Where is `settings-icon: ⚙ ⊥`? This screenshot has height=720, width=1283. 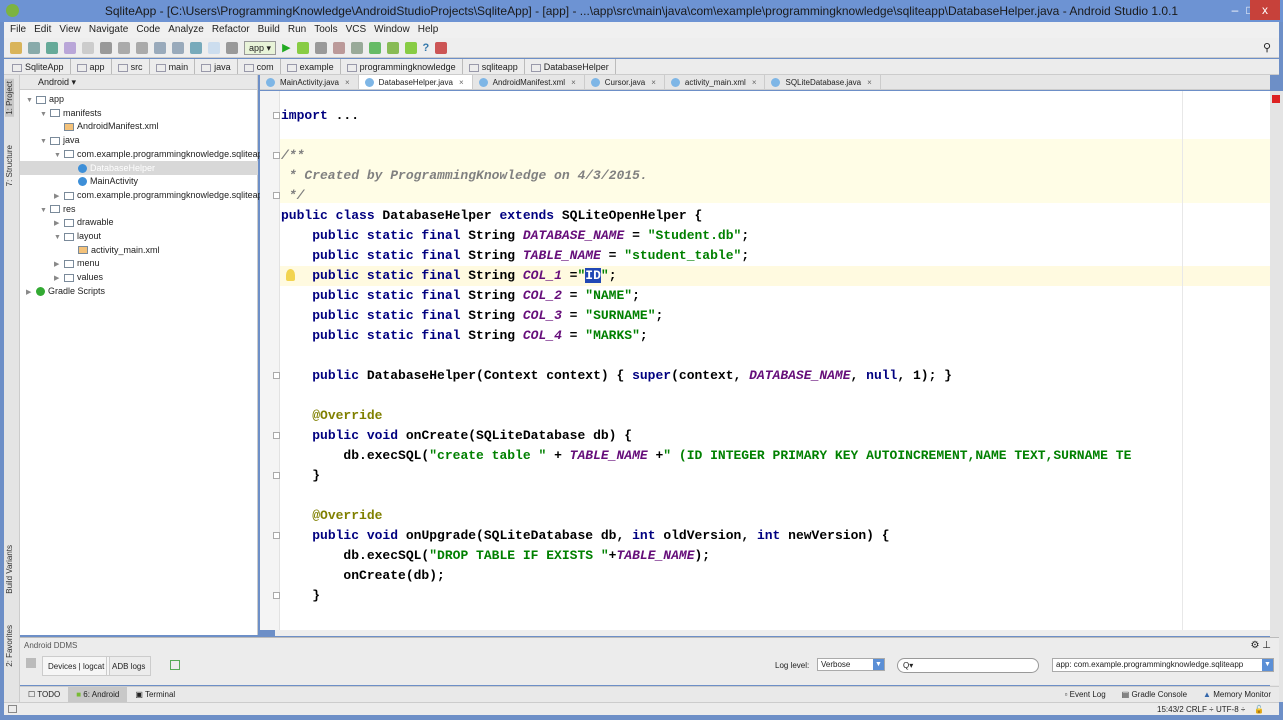 settings-icon: ⚙ ⊥ is located at coordinates (1261, 645).